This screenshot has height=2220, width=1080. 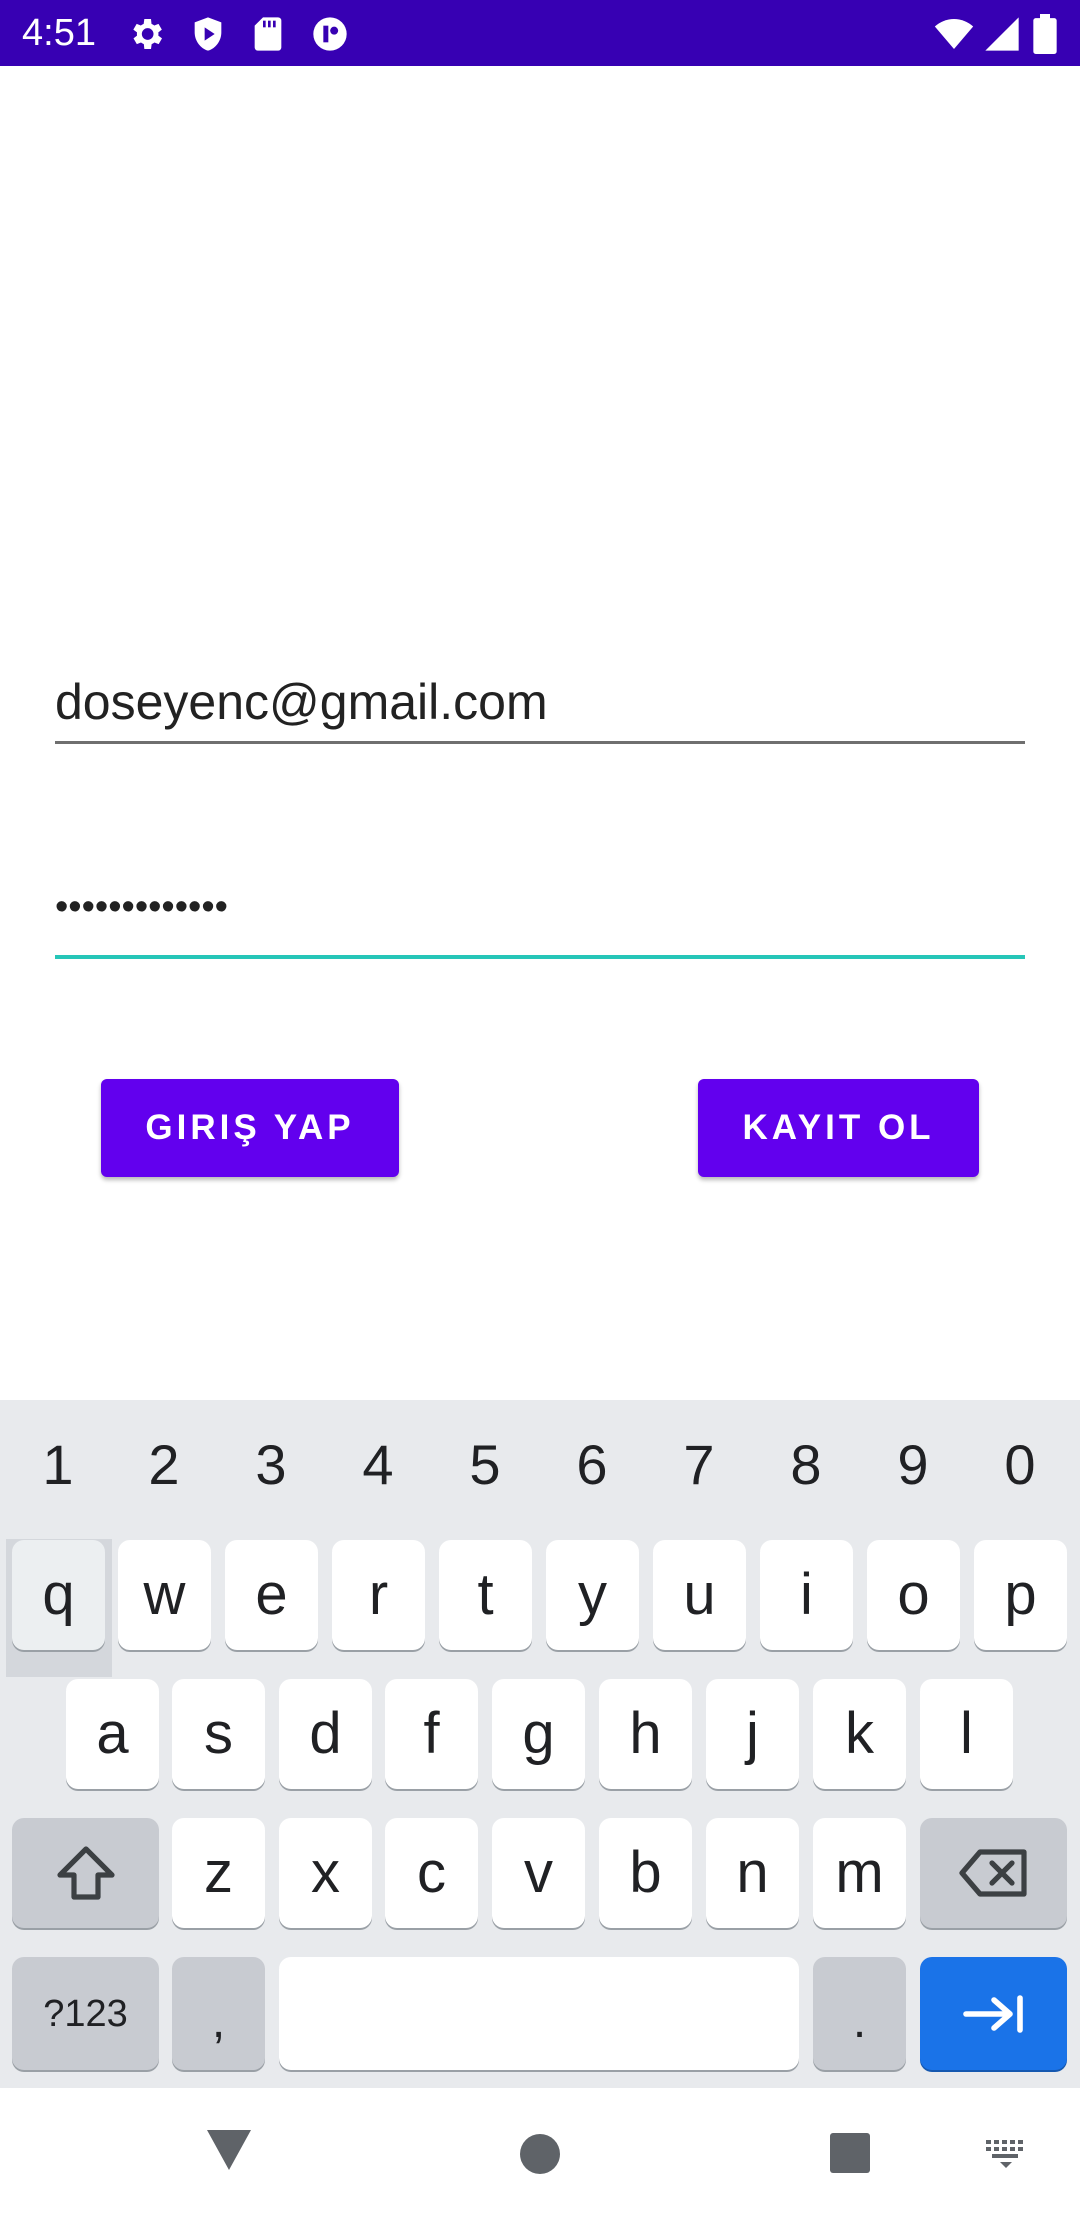 I want to click on shift-icon, so click(x=86, y=1873).